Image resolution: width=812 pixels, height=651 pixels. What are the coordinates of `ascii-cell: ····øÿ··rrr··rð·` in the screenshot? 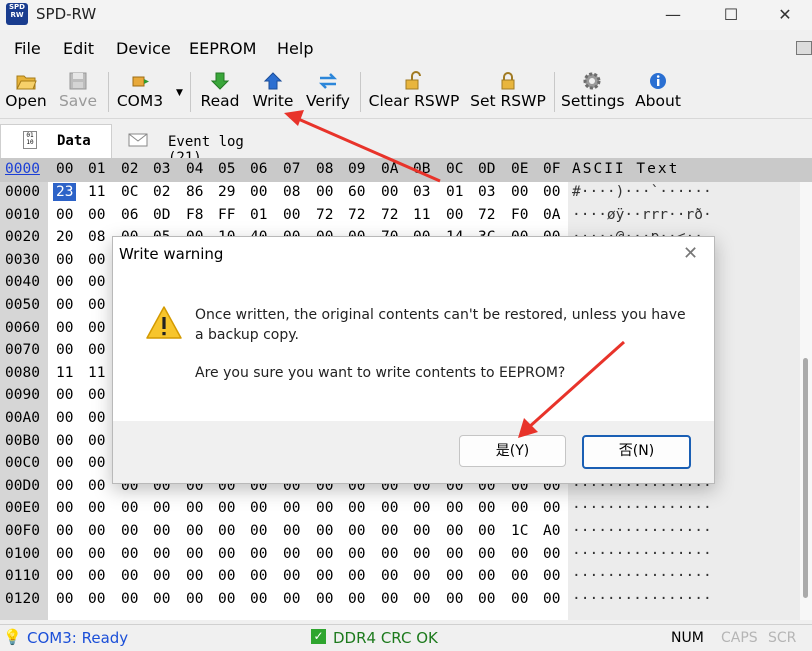 It's located at (642, 215).